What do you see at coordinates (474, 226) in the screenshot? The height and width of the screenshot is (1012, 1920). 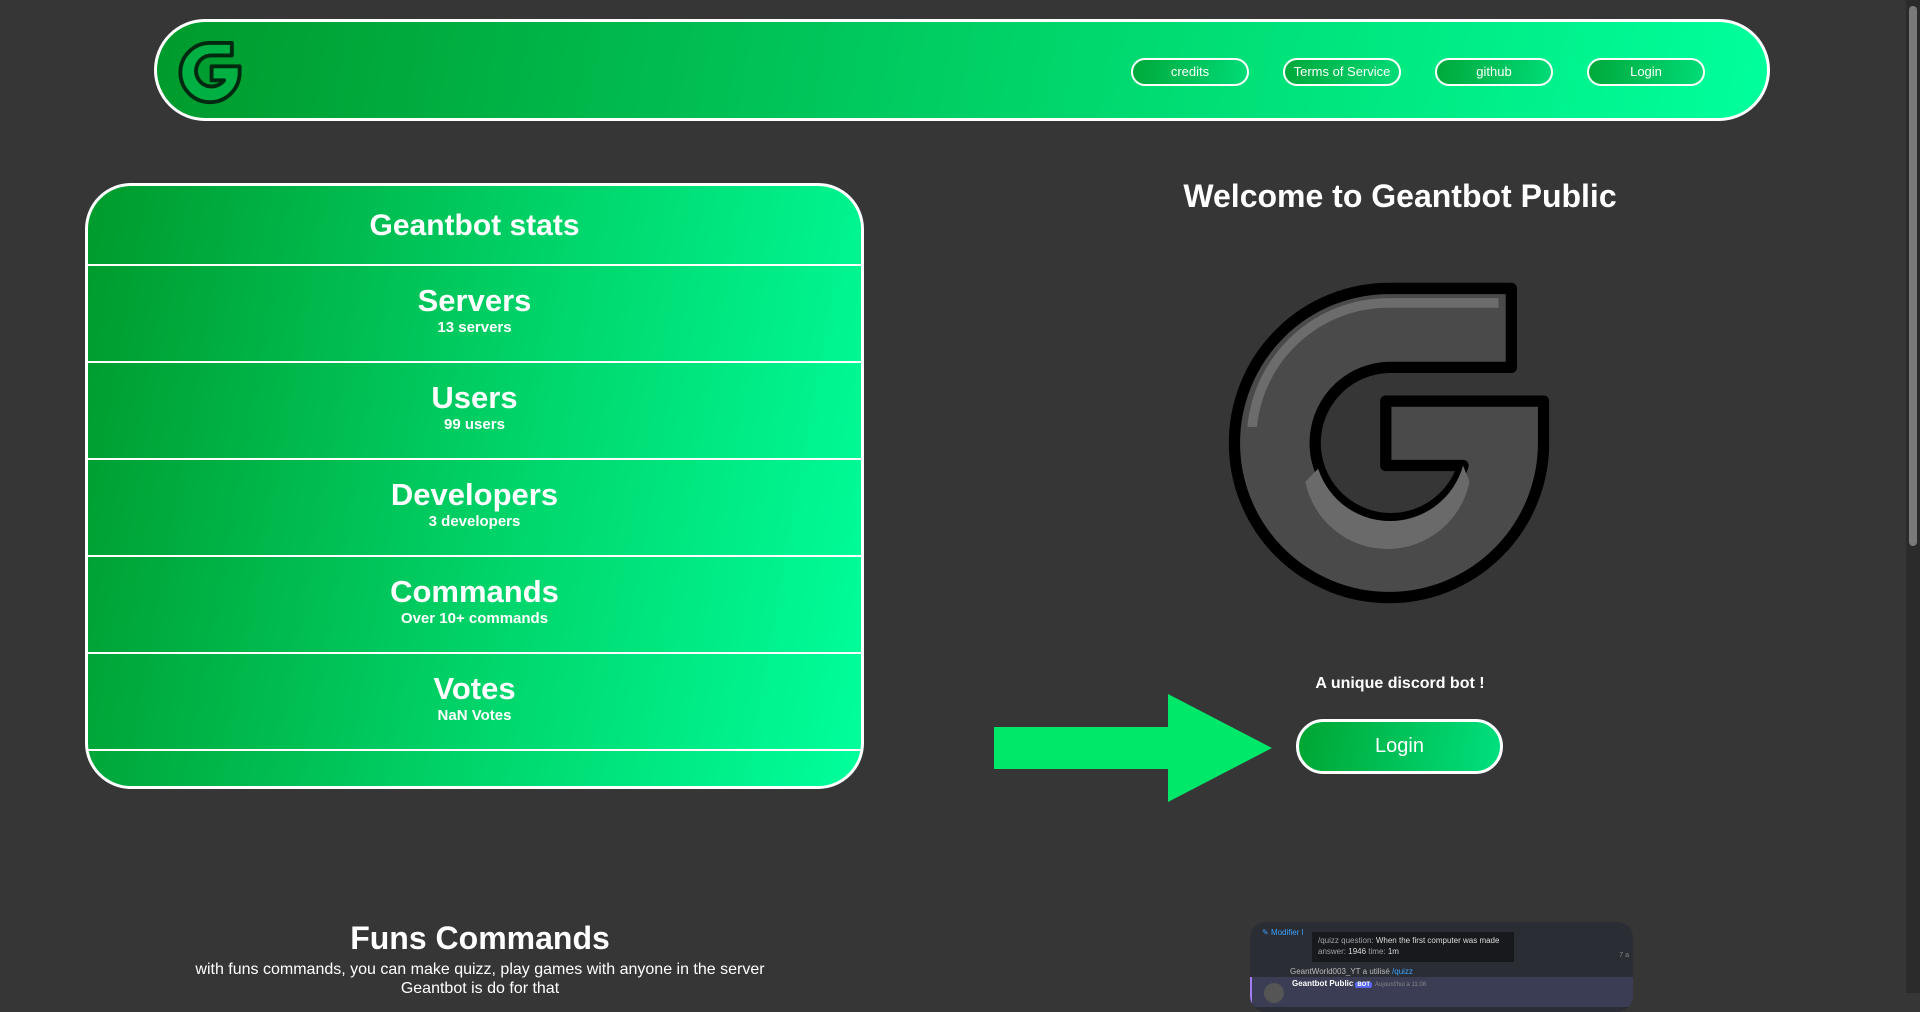 I see `stats-title: Geantbot stats` at bounding box center [474, 226].